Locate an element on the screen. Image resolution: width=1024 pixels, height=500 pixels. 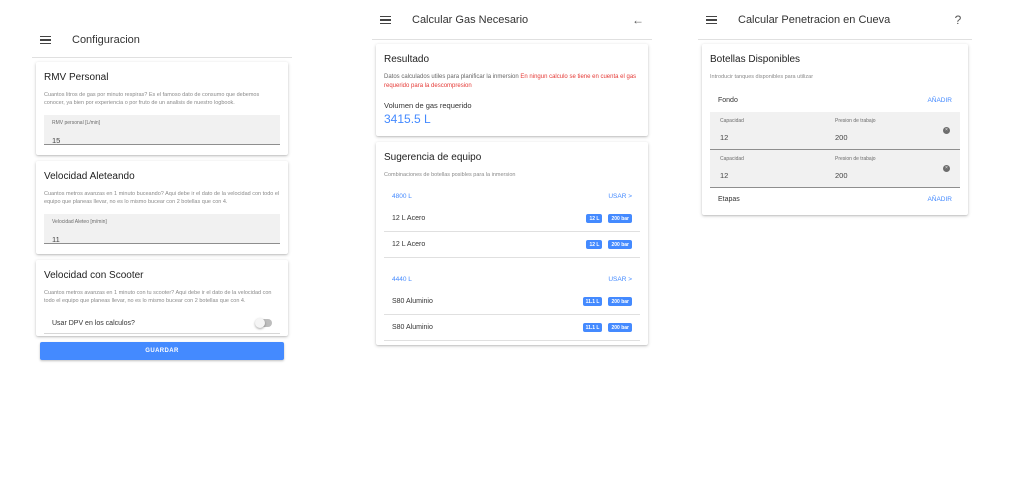
result-title: Resultado is located at coordinates (407, 59).